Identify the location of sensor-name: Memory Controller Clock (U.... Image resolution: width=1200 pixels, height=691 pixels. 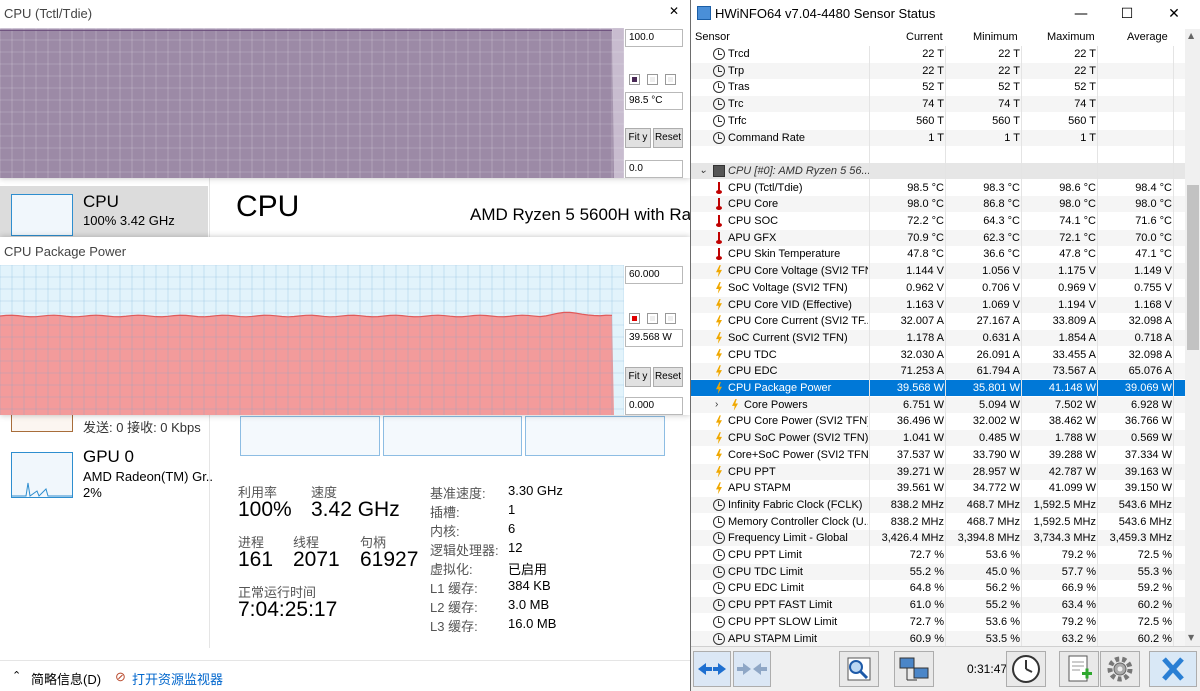
(798, 521).